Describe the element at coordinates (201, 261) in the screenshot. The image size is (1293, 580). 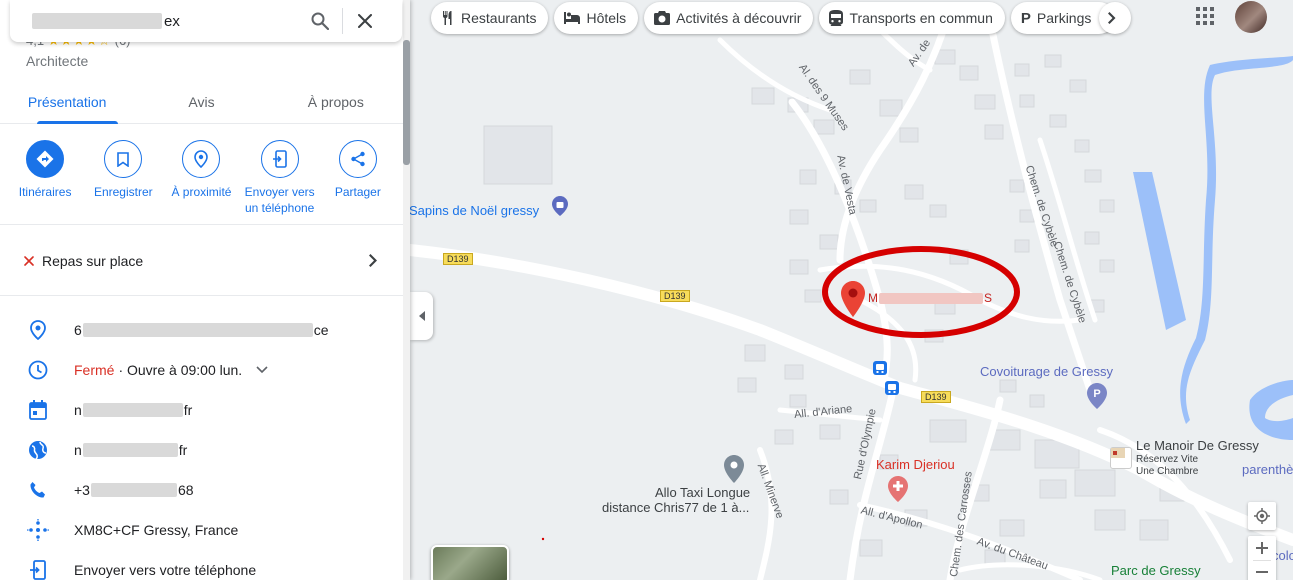
I see `dining-options-row: Repas sur place` at that location.